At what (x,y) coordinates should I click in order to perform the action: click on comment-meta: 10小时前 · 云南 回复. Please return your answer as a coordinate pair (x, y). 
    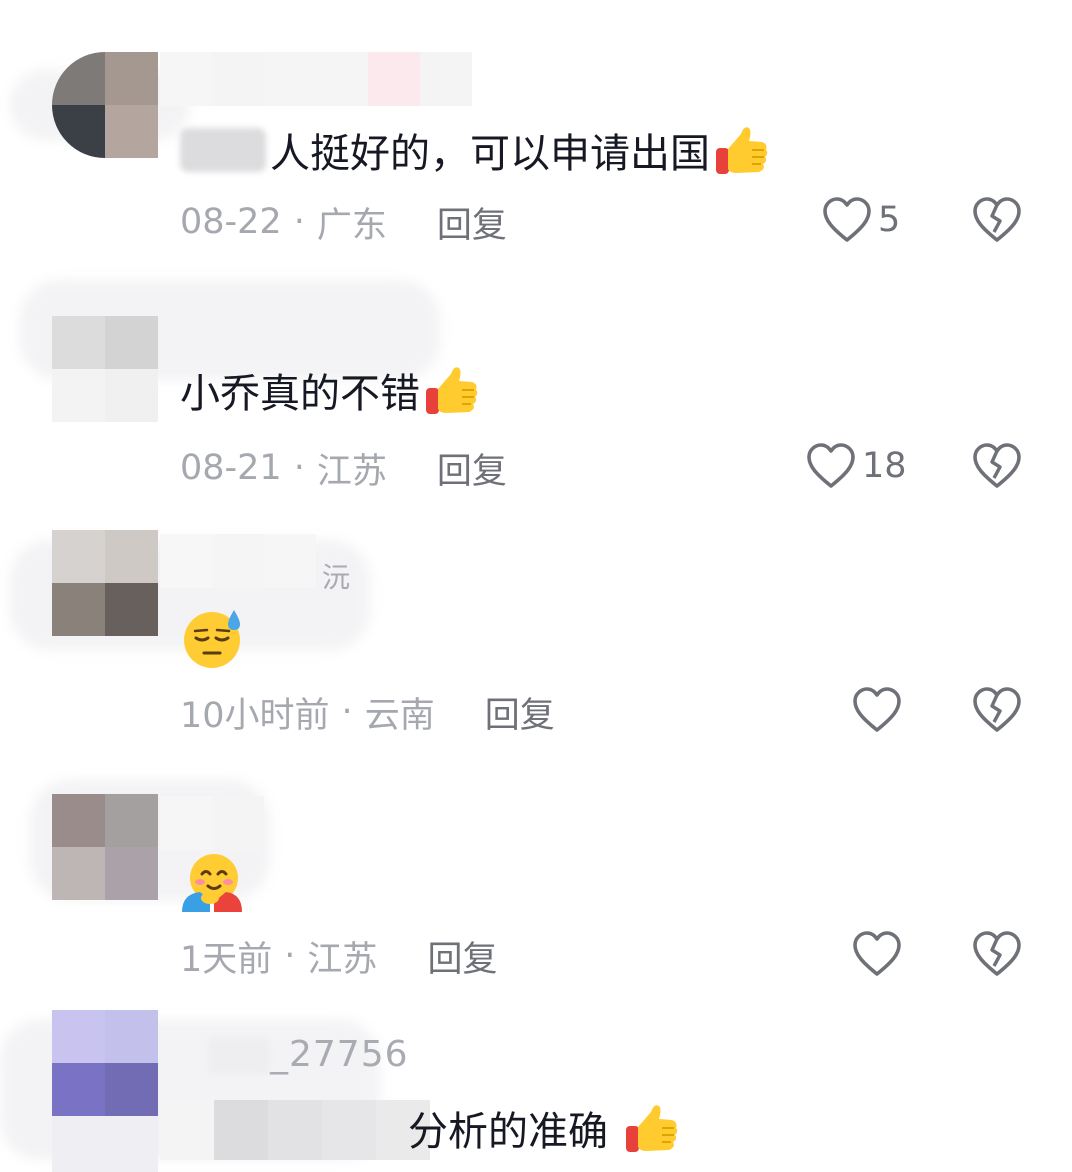
    Looking at the image, I should click on (367, 712).